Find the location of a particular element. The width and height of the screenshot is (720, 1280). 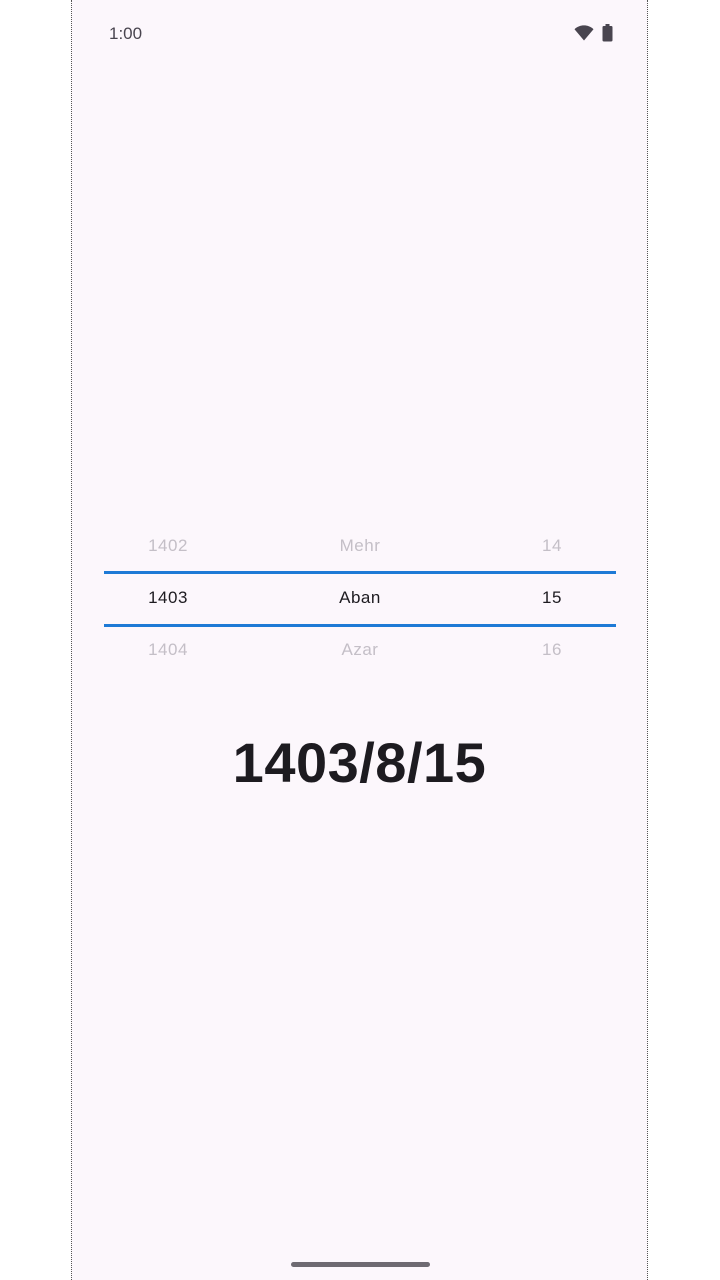

wifi-icon is located at coordinates (584, 33).